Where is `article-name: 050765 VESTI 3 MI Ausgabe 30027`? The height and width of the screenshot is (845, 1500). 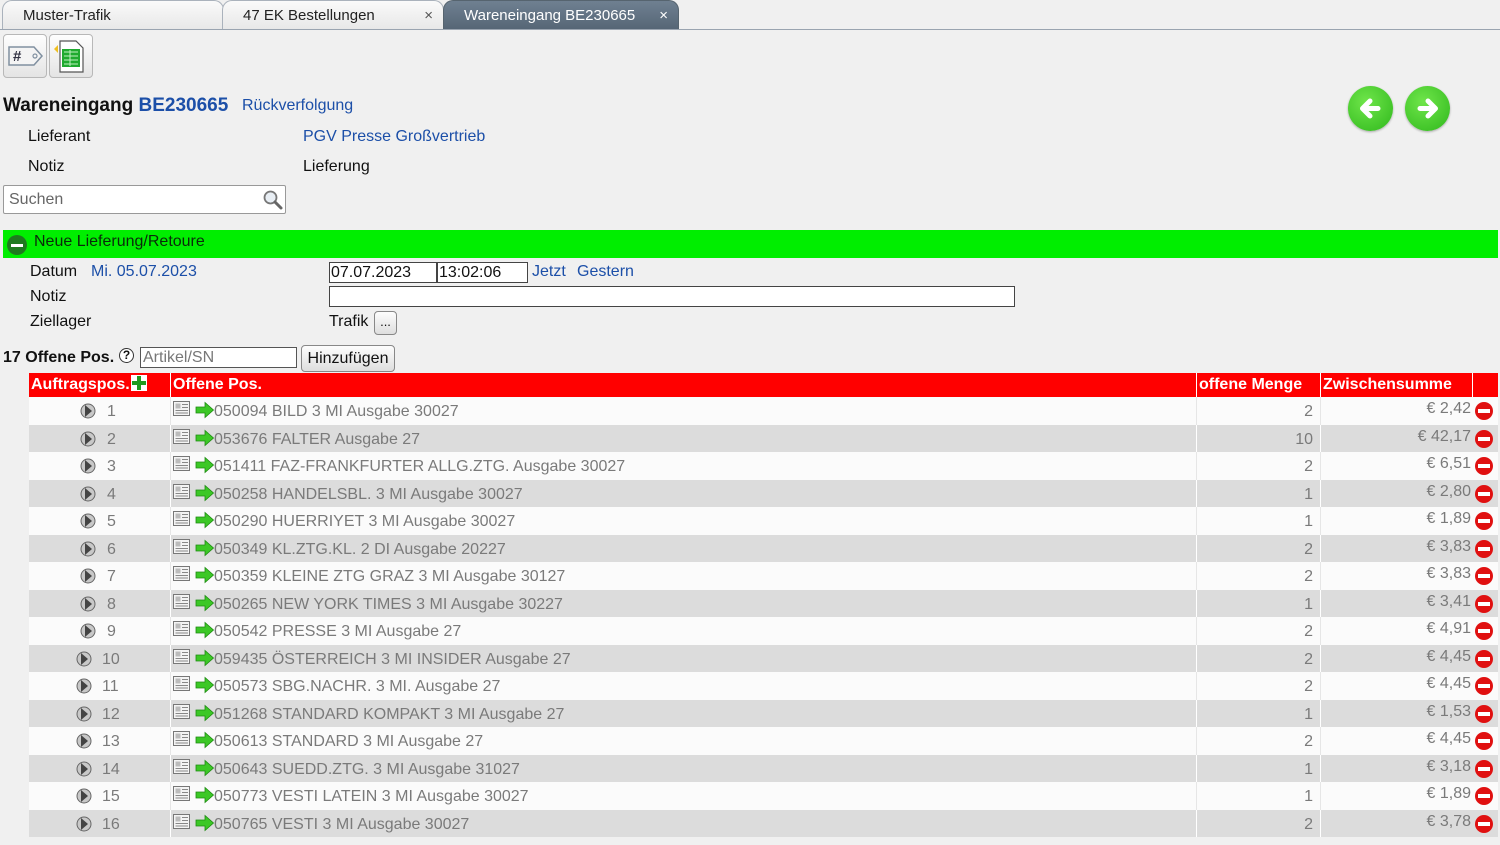
article-name: 050765 VESTI 3 MI Ausgabe 30027 is located at coordinates (341, 825).